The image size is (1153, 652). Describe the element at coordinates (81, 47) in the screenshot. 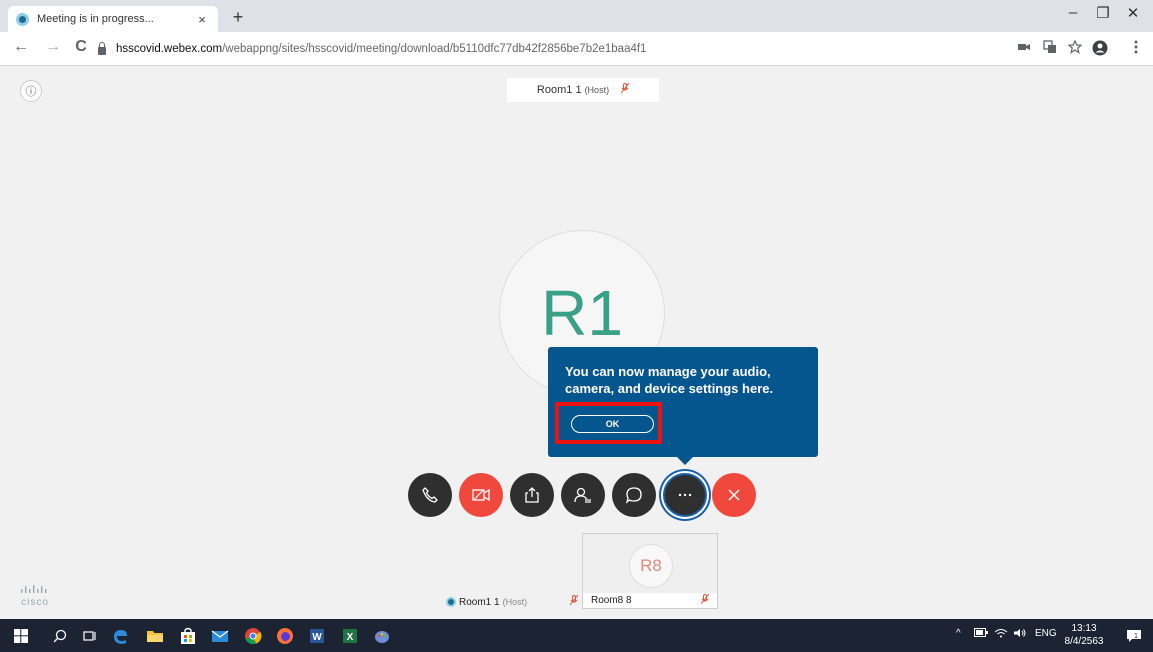

I see `reload-button: C` at that location.